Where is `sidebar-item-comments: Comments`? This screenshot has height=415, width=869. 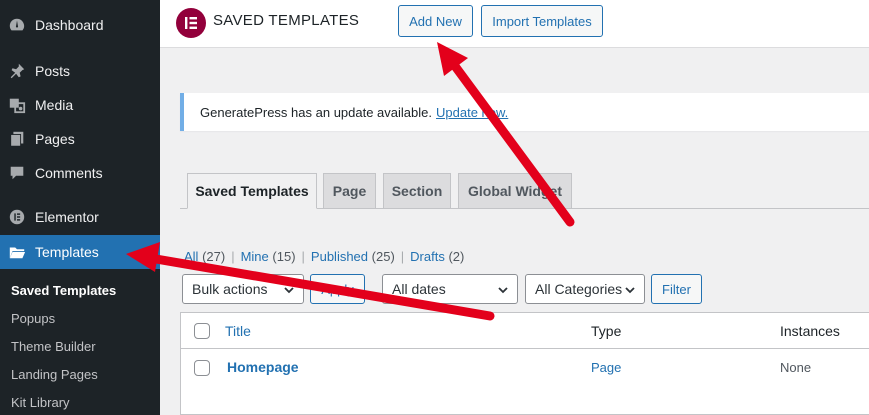 sidebar-item-comments: Comments is located at coordinates (80, 173).